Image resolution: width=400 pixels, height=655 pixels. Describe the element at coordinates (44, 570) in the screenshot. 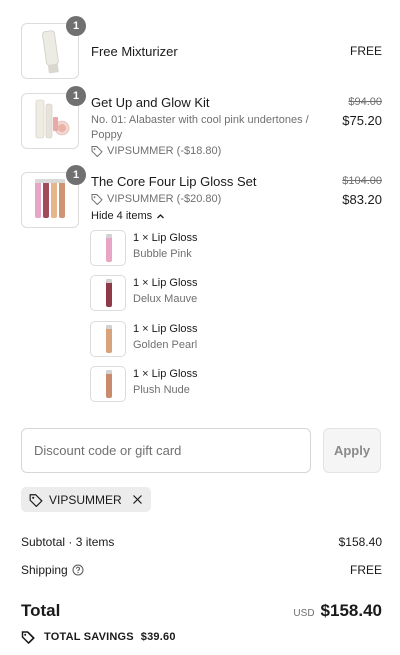

I see `shipping-label: Shipping` at that location.